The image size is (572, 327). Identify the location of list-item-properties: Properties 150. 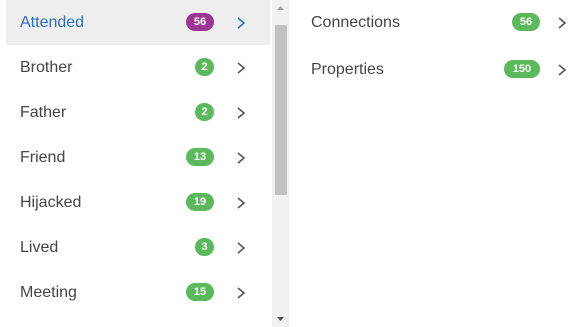
(435, 69).